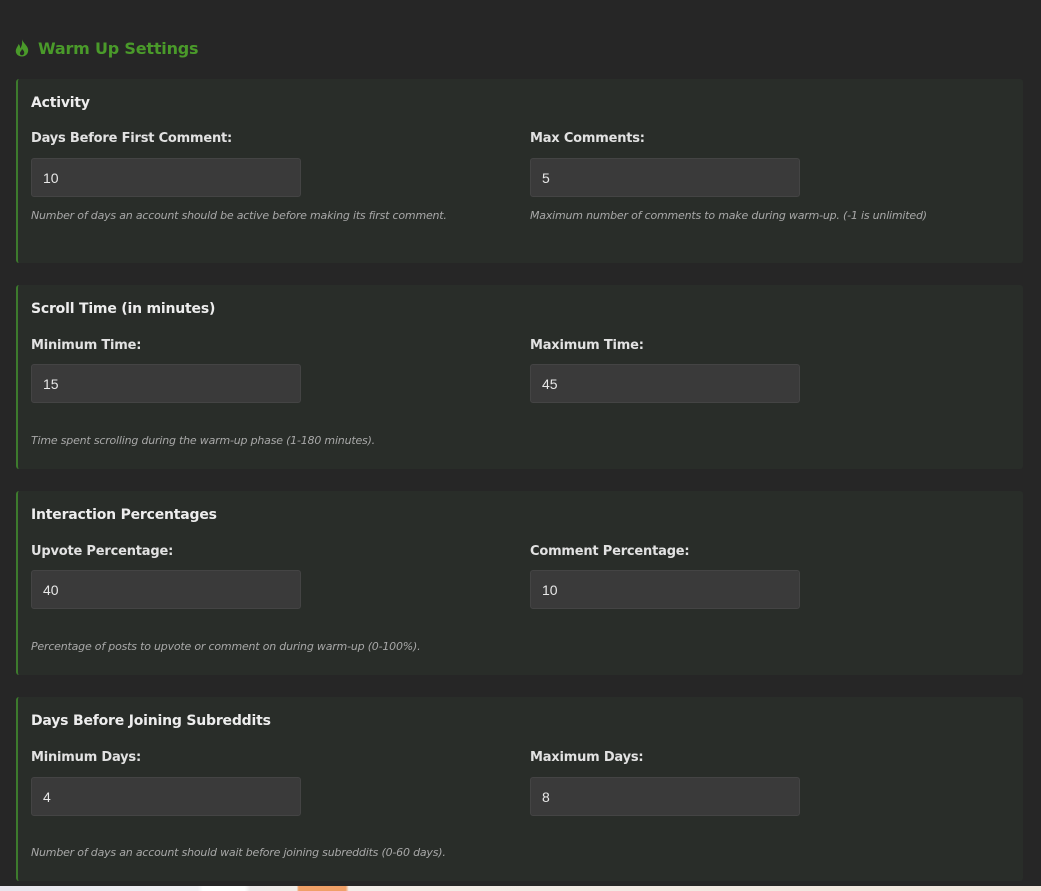 Image resolution: width=1041 pixels, height=891 pixels. What do you see at coordinates (587, 138) in the screenshot?
I see `max-comments-label: Max Comments:` at bounding box center [587, 138].